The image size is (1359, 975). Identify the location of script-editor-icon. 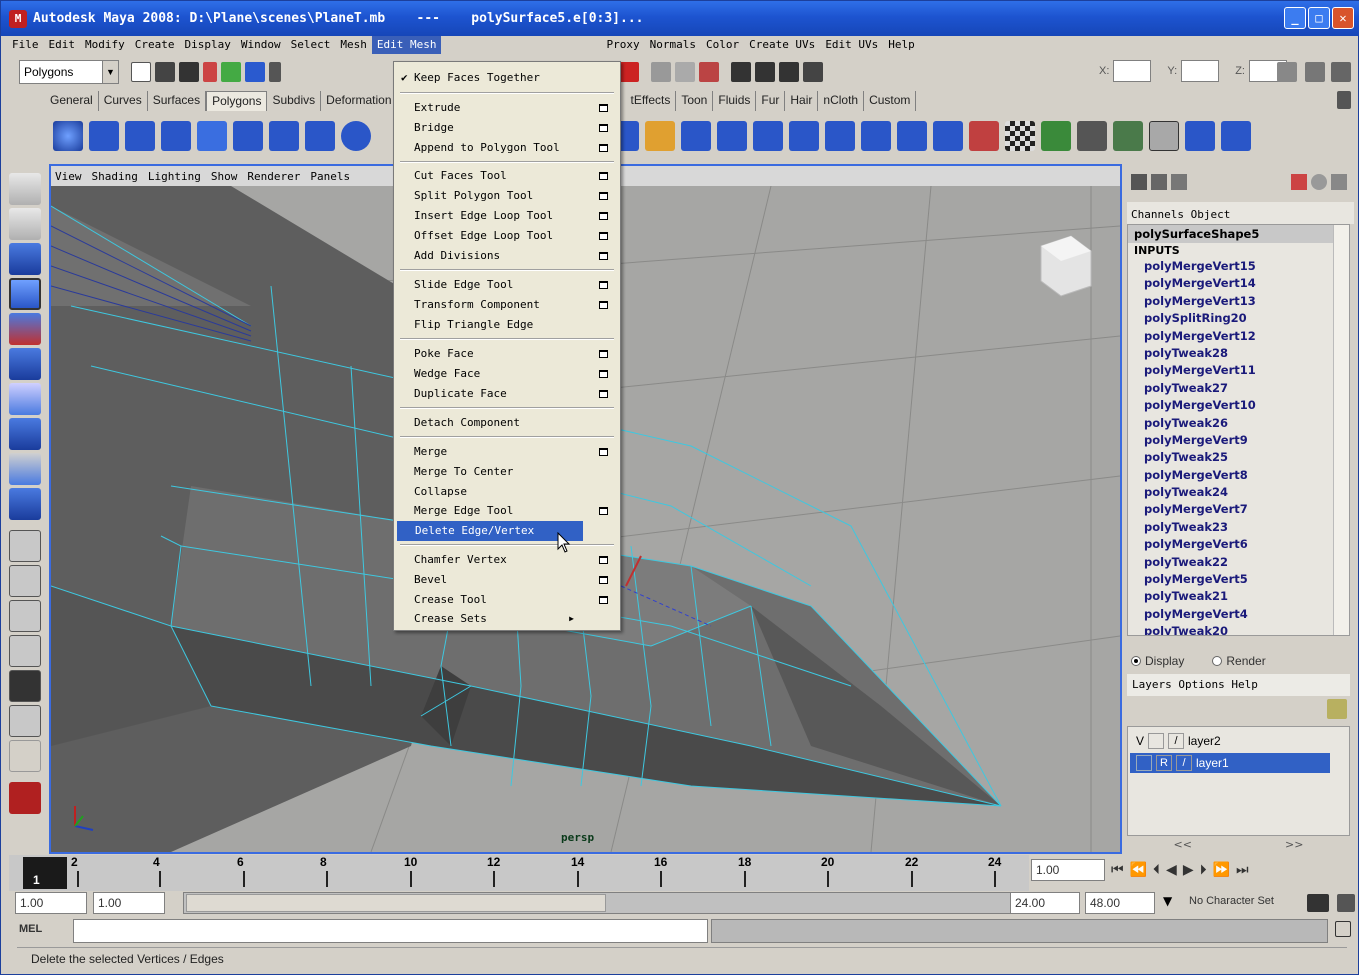
(1343, 929).